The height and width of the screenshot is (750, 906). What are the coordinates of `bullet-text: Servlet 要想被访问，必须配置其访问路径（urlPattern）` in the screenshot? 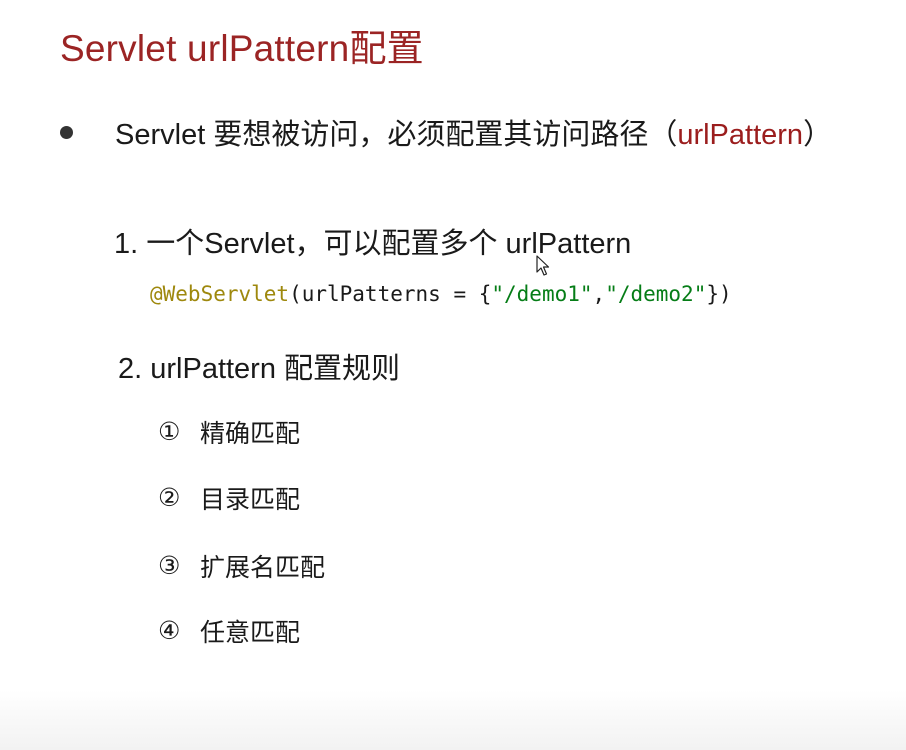 It's located at (473, 132).